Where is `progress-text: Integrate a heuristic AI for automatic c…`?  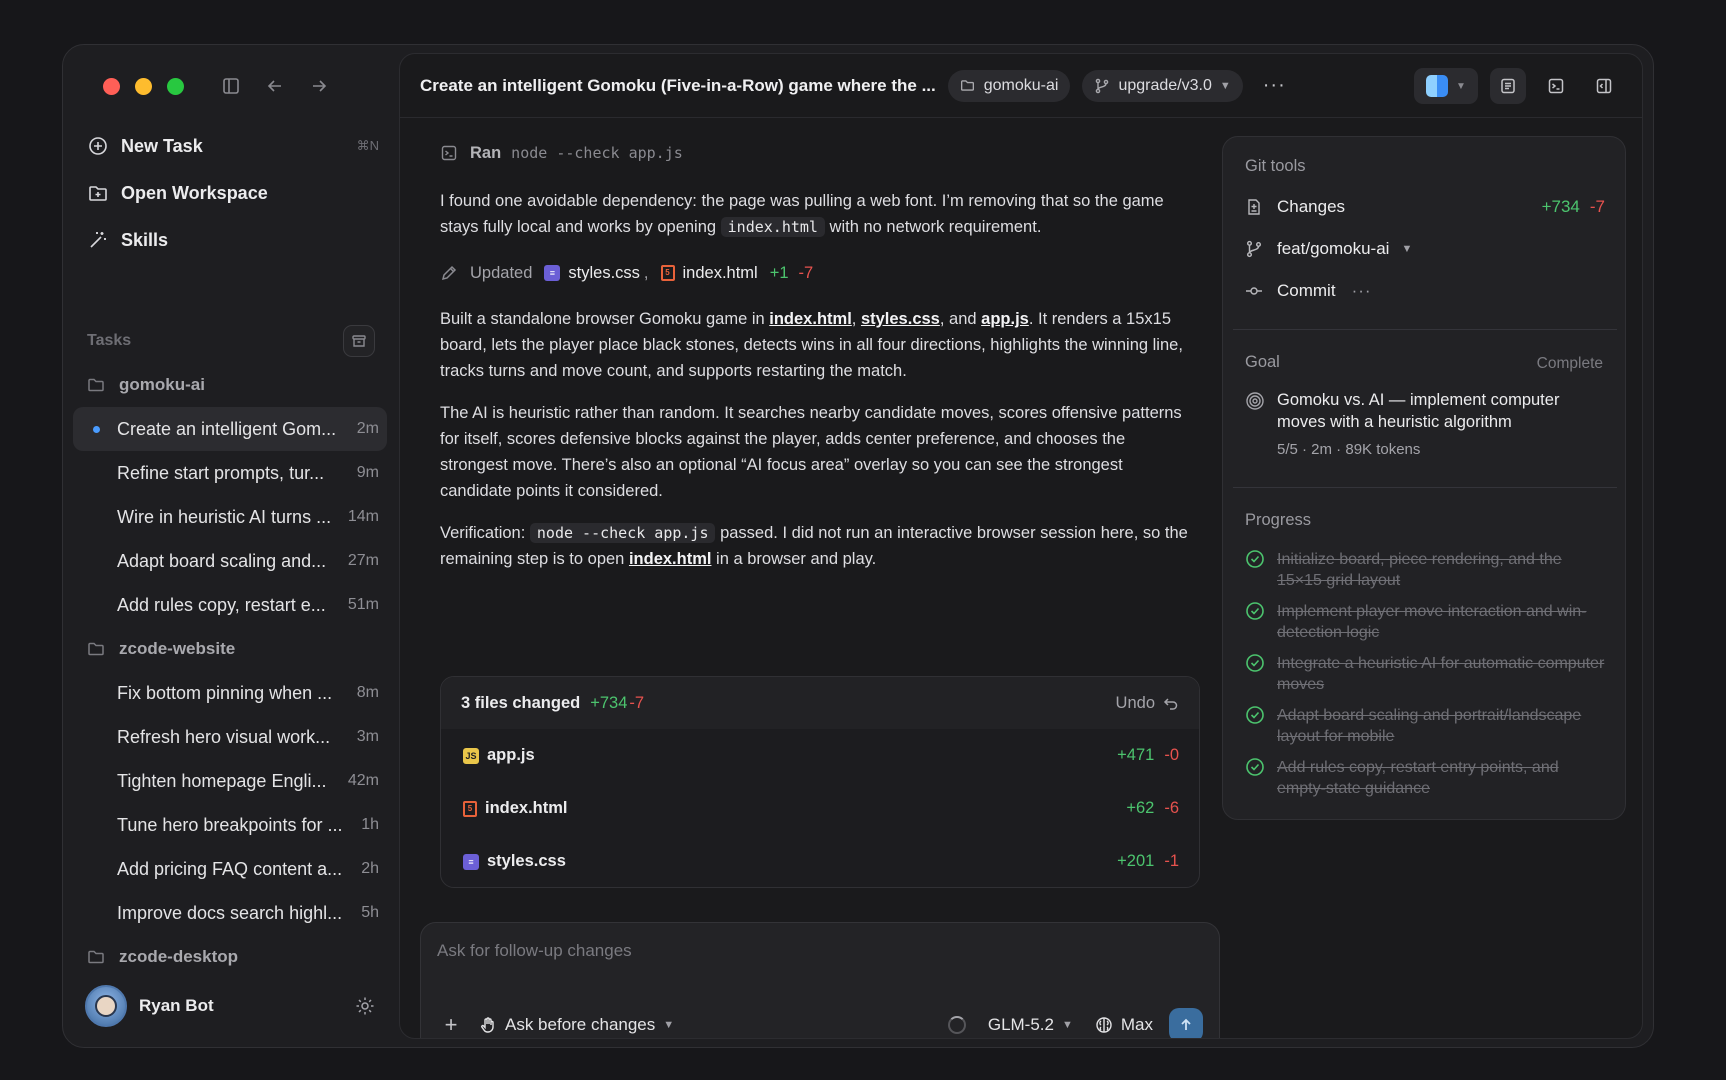 progress-text: Integrate a heuristic AI for automatic c… is located at coordinates (1441, 674).